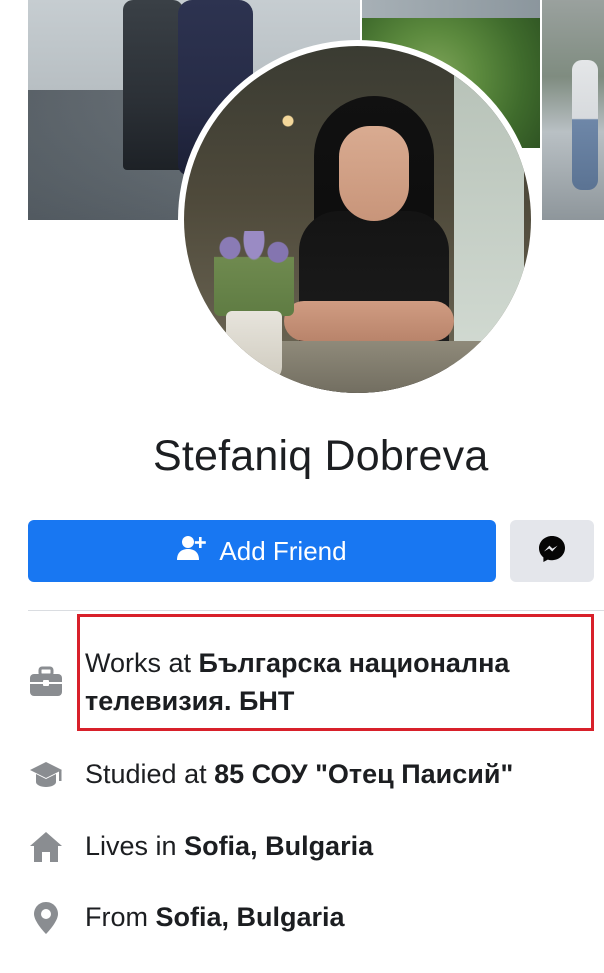 Image resolution: width=604 pixels, height=973 pixels. I want to click on info-row-from: From Sofia, Bulgaria, so click(316, 918).